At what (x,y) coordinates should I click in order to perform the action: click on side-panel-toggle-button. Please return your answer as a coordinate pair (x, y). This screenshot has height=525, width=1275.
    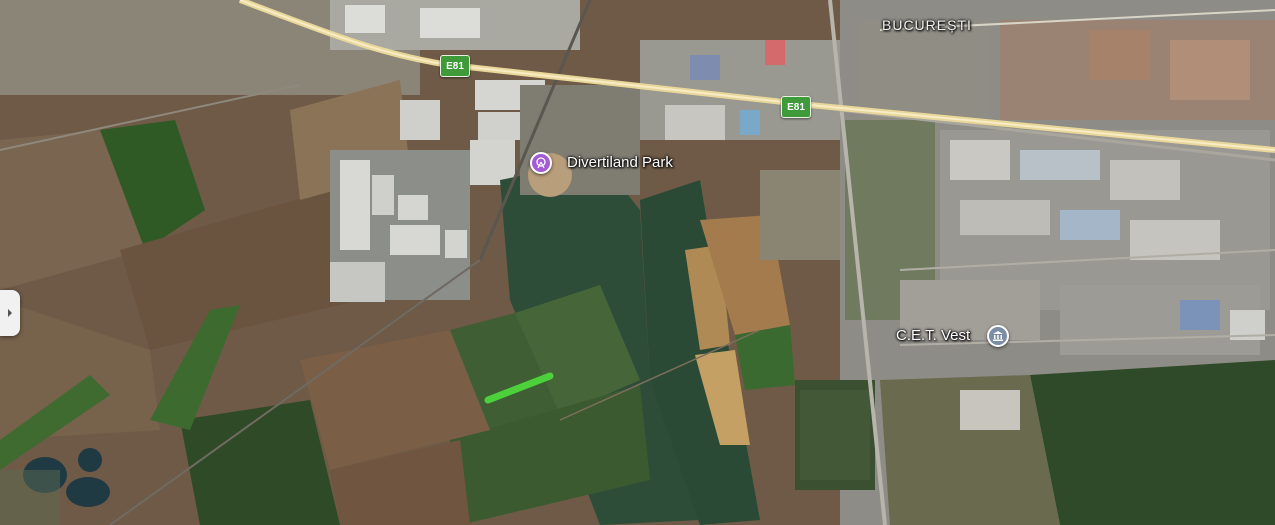
    Looking at the image, I should click on (10, 313).